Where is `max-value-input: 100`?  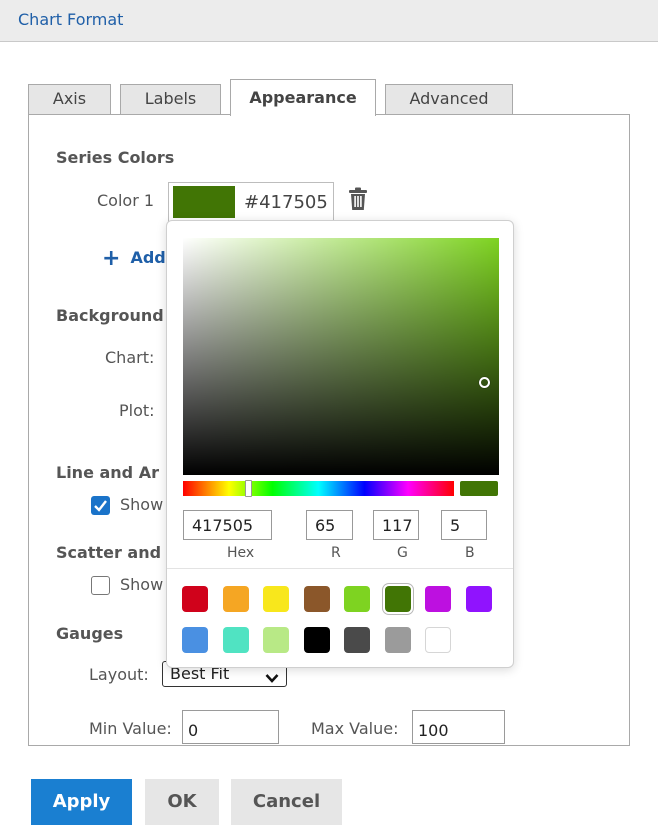 max-value-input: 100 is located at coordinates (458, 727).